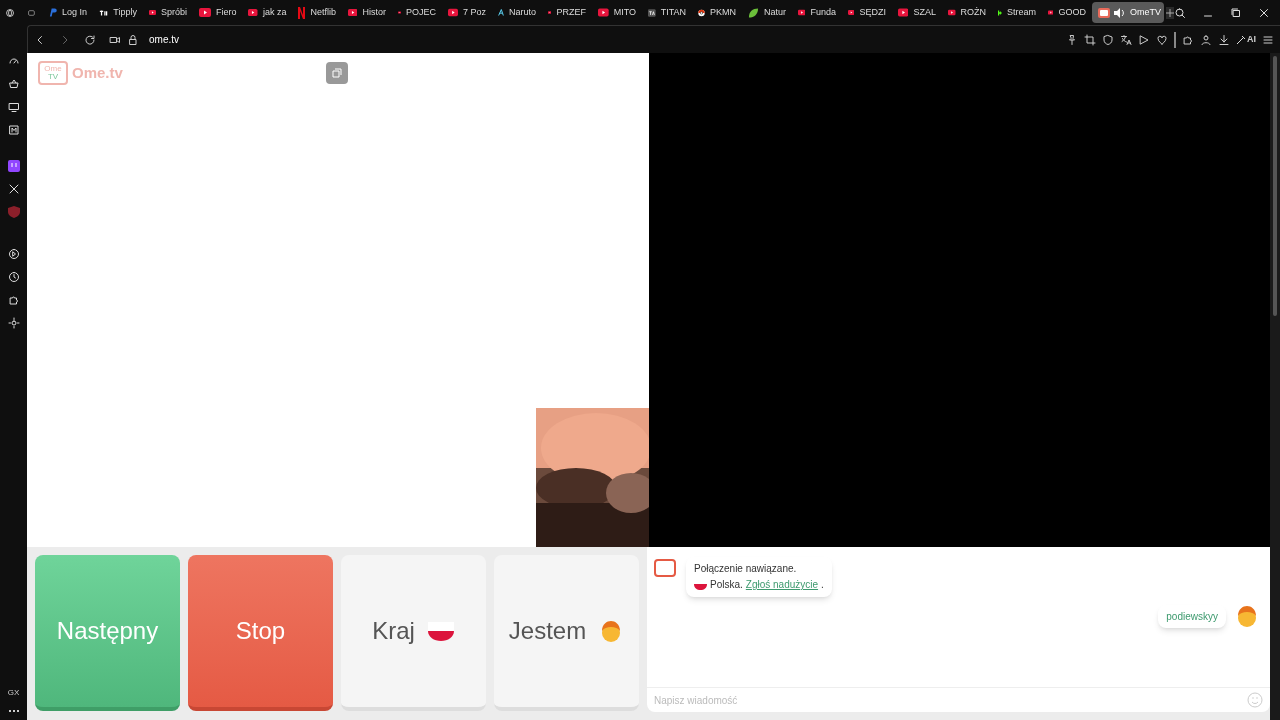 This screenshot has height=720, width=1280. What do you see at coordinates (652, 12) in the screenshot?
I see `square-logo-icon` at bounding box center [652, 12].